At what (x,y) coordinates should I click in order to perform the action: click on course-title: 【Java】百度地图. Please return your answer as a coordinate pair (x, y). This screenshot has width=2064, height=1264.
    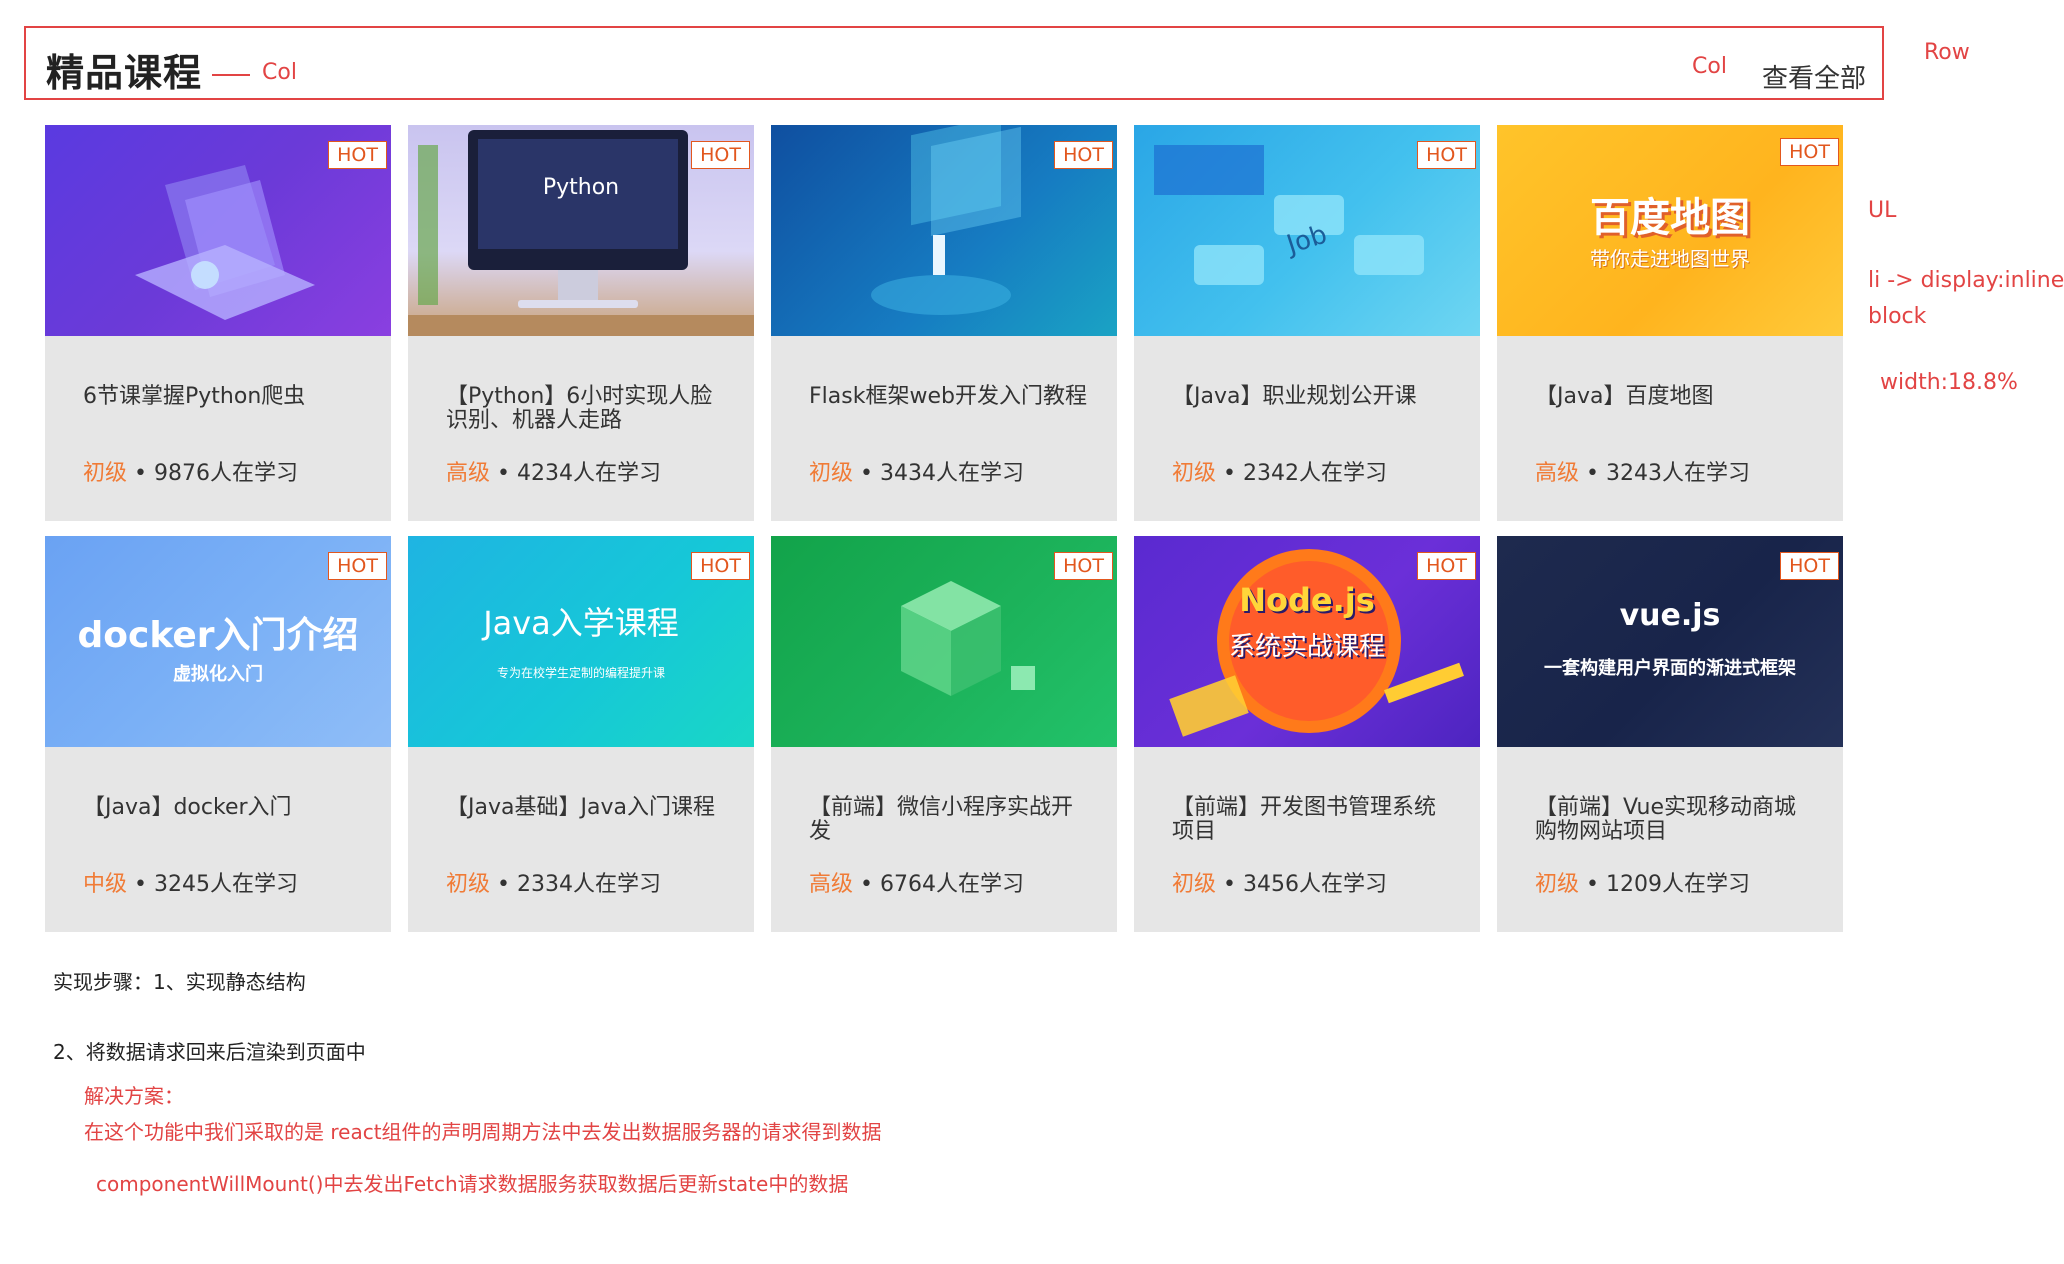
    Looking at the image, I should click on (1624, 396).